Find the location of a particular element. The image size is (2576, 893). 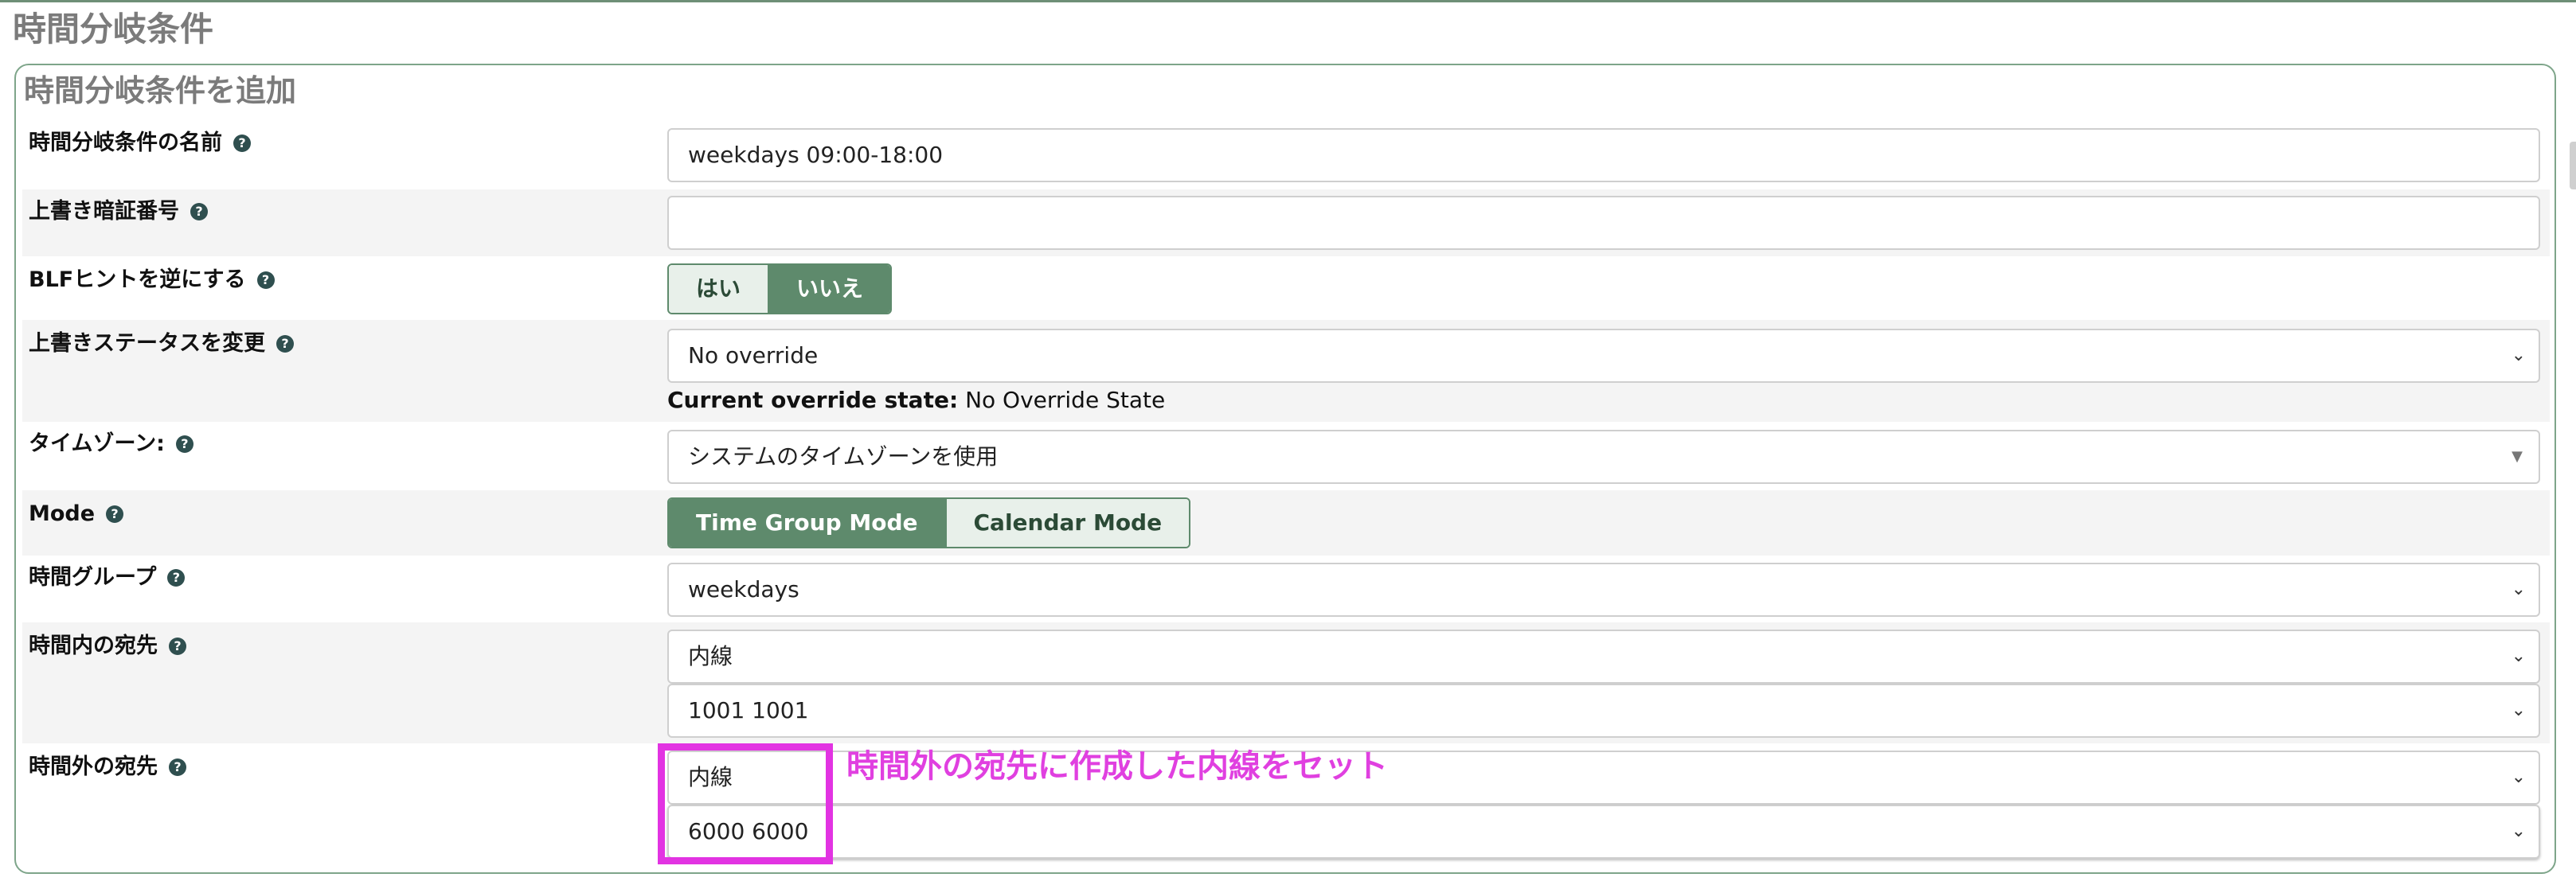

dest-in-type-value: 内線 is located at coordinates (711, 656).